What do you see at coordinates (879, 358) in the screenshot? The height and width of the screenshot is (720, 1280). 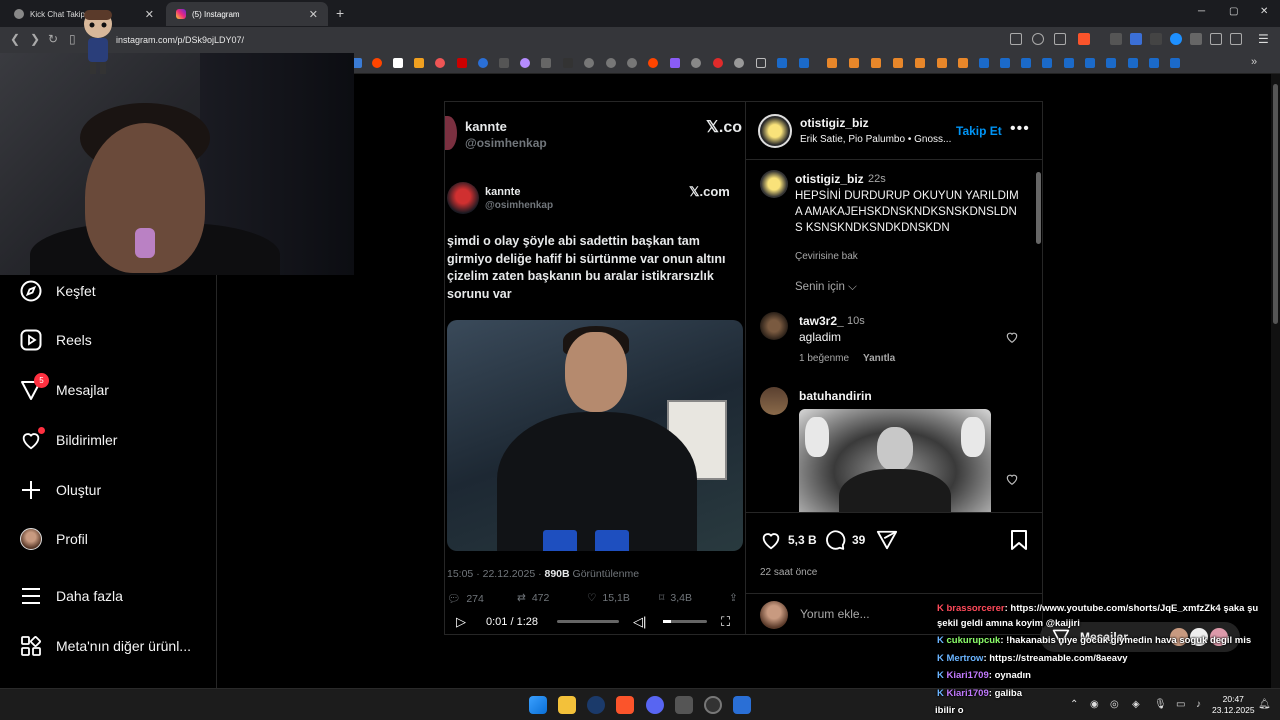 I see `reply-button: Yanıtla` at bounding box center [879, 358].